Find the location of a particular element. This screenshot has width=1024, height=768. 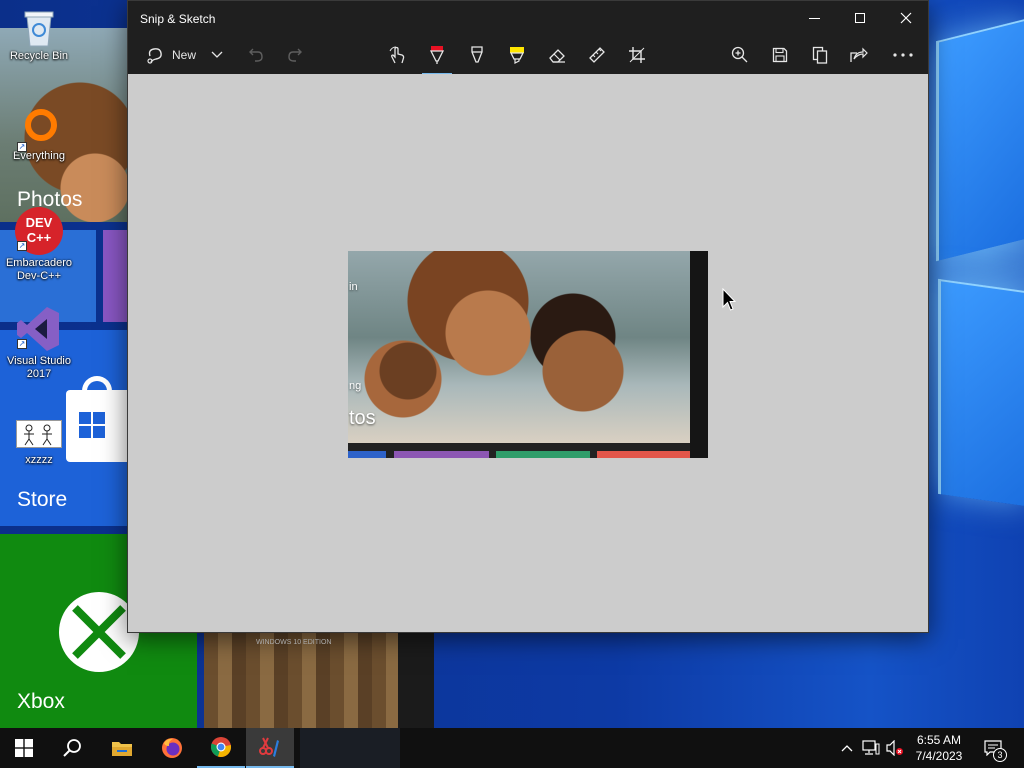

file-explorer-icon is located at coordinates (122, 749).